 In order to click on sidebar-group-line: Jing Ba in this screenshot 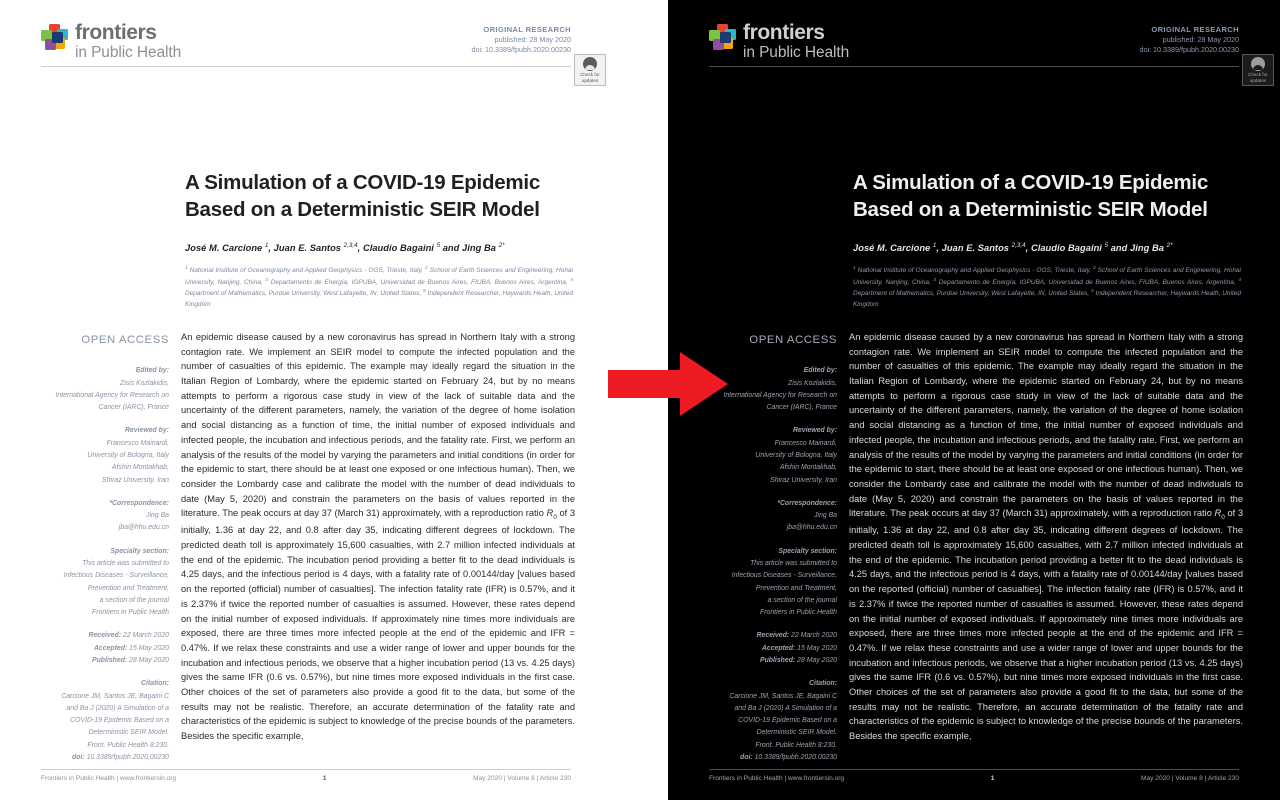, I will do `click(157, 516)`.